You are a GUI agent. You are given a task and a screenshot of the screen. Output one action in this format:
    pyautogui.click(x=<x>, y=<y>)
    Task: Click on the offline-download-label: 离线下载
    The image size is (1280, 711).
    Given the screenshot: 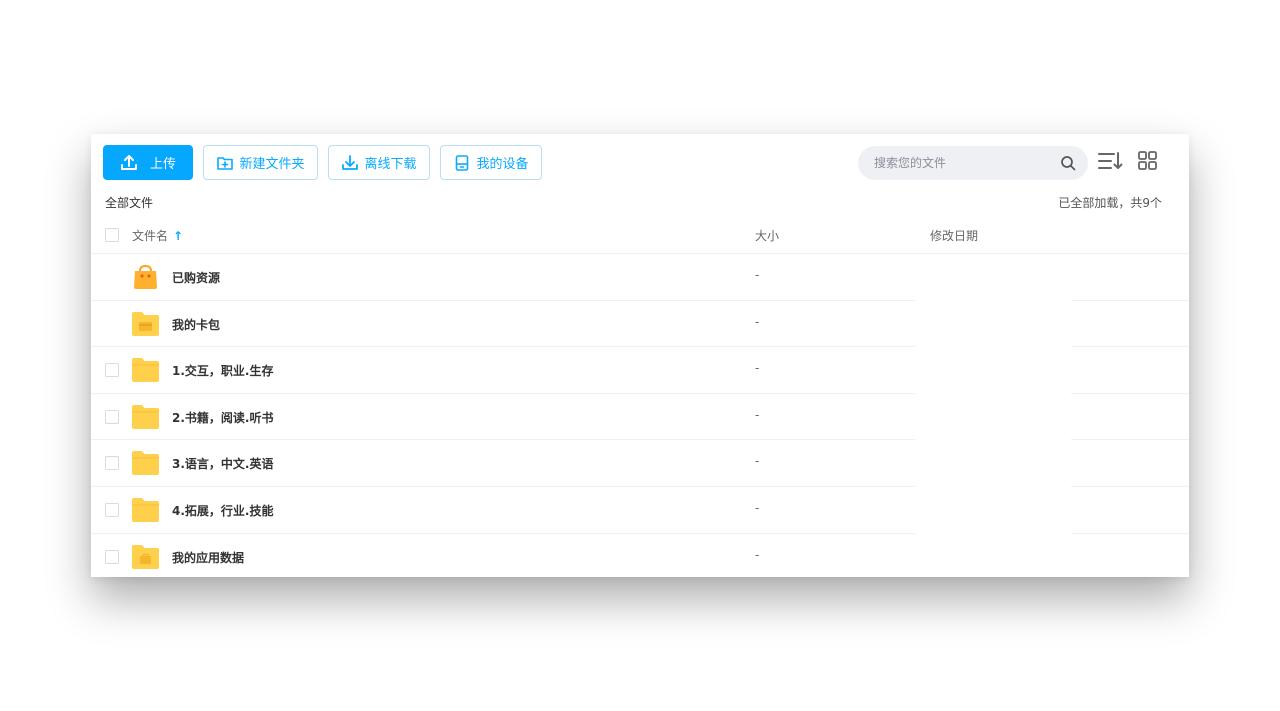 What is the action you would take?
    pyautogui.click(x=390, y=164)
    